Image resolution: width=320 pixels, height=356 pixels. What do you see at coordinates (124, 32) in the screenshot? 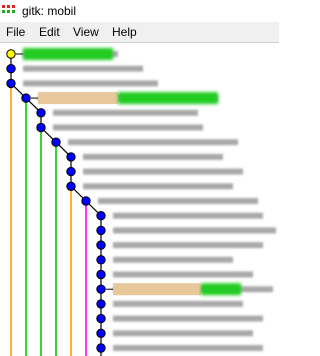
I see `menu-help: Help` at bounding box center [124, 32].